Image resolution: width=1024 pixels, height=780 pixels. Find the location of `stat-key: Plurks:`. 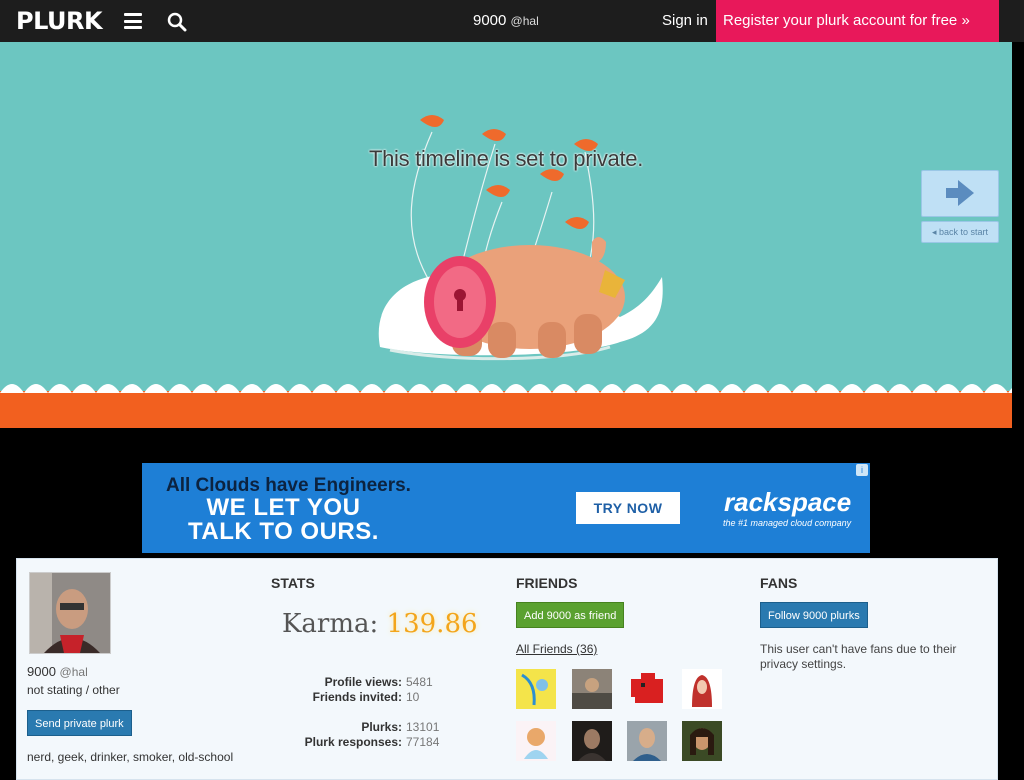

stat-key: Plurks: is located at coordinates (381, 727).